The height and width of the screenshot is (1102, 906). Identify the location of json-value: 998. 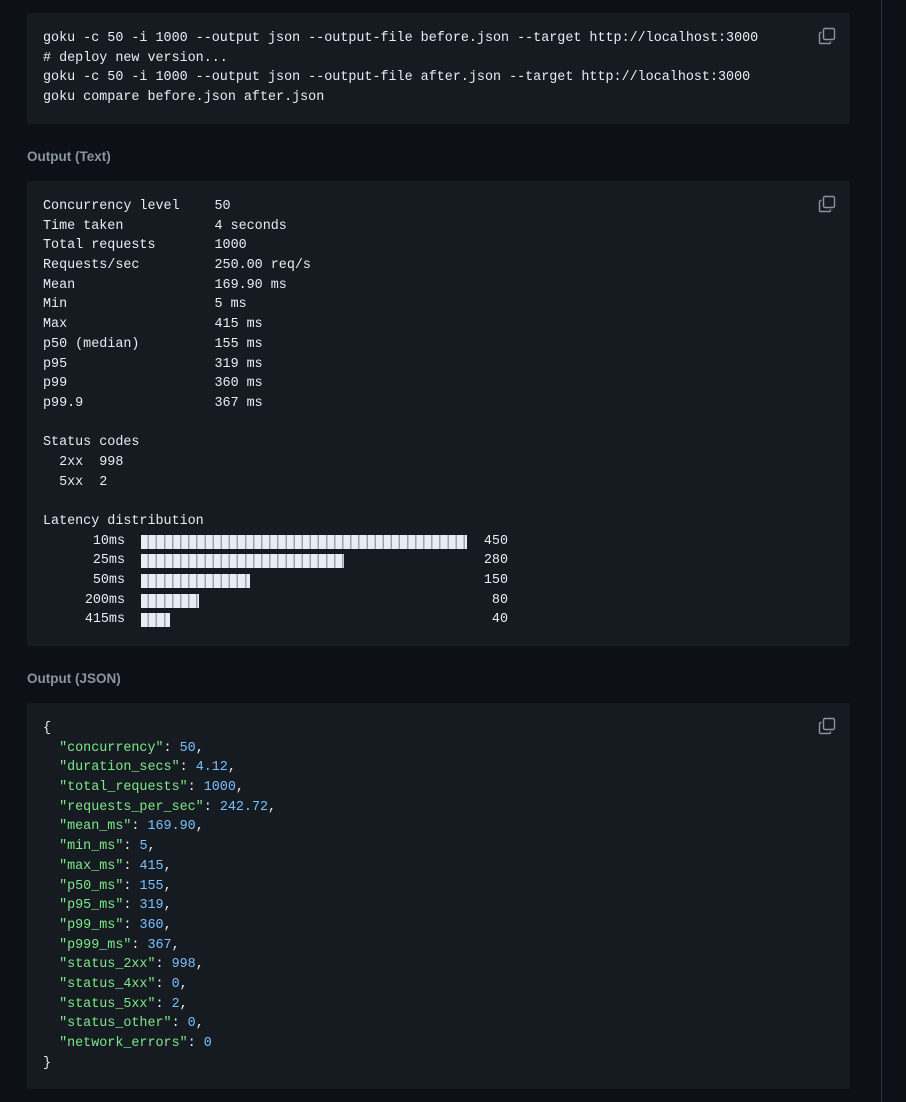
(183, 965).